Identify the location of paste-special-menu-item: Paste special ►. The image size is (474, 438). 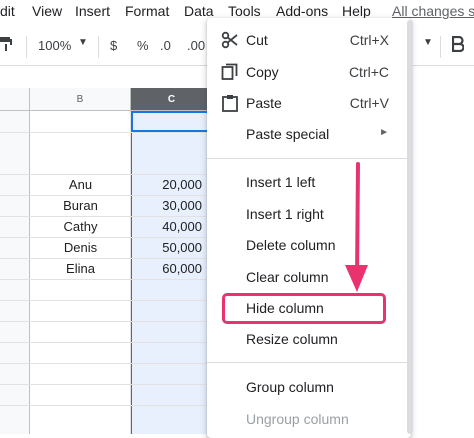
(309, 134).